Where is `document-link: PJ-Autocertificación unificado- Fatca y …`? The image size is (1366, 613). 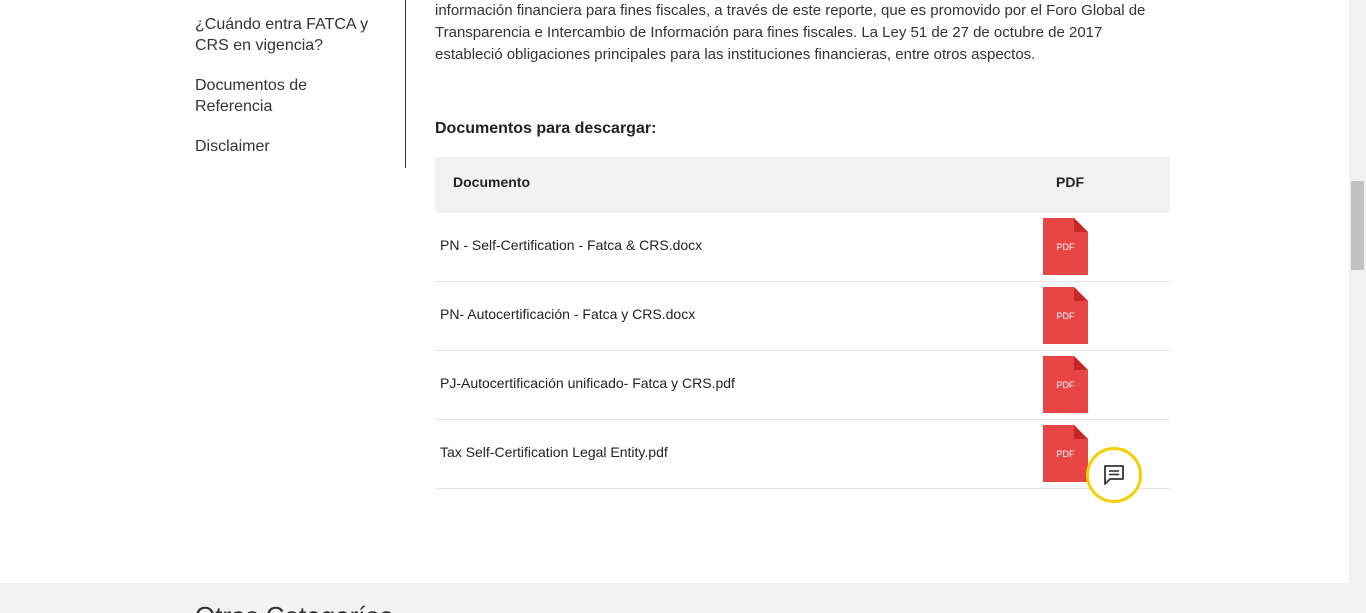 document-link: PJ-Autocertificación unificado- Fatca y … is located at coordinates (587, 383).